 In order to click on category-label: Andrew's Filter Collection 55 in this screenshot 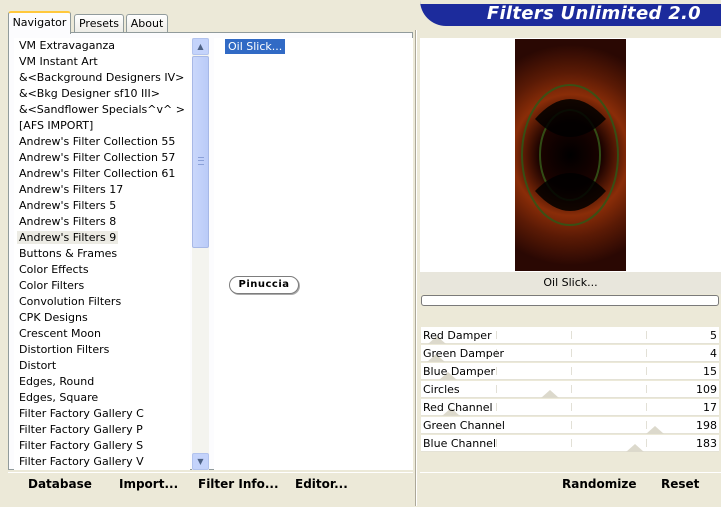, I will do `click(97, 141)`.